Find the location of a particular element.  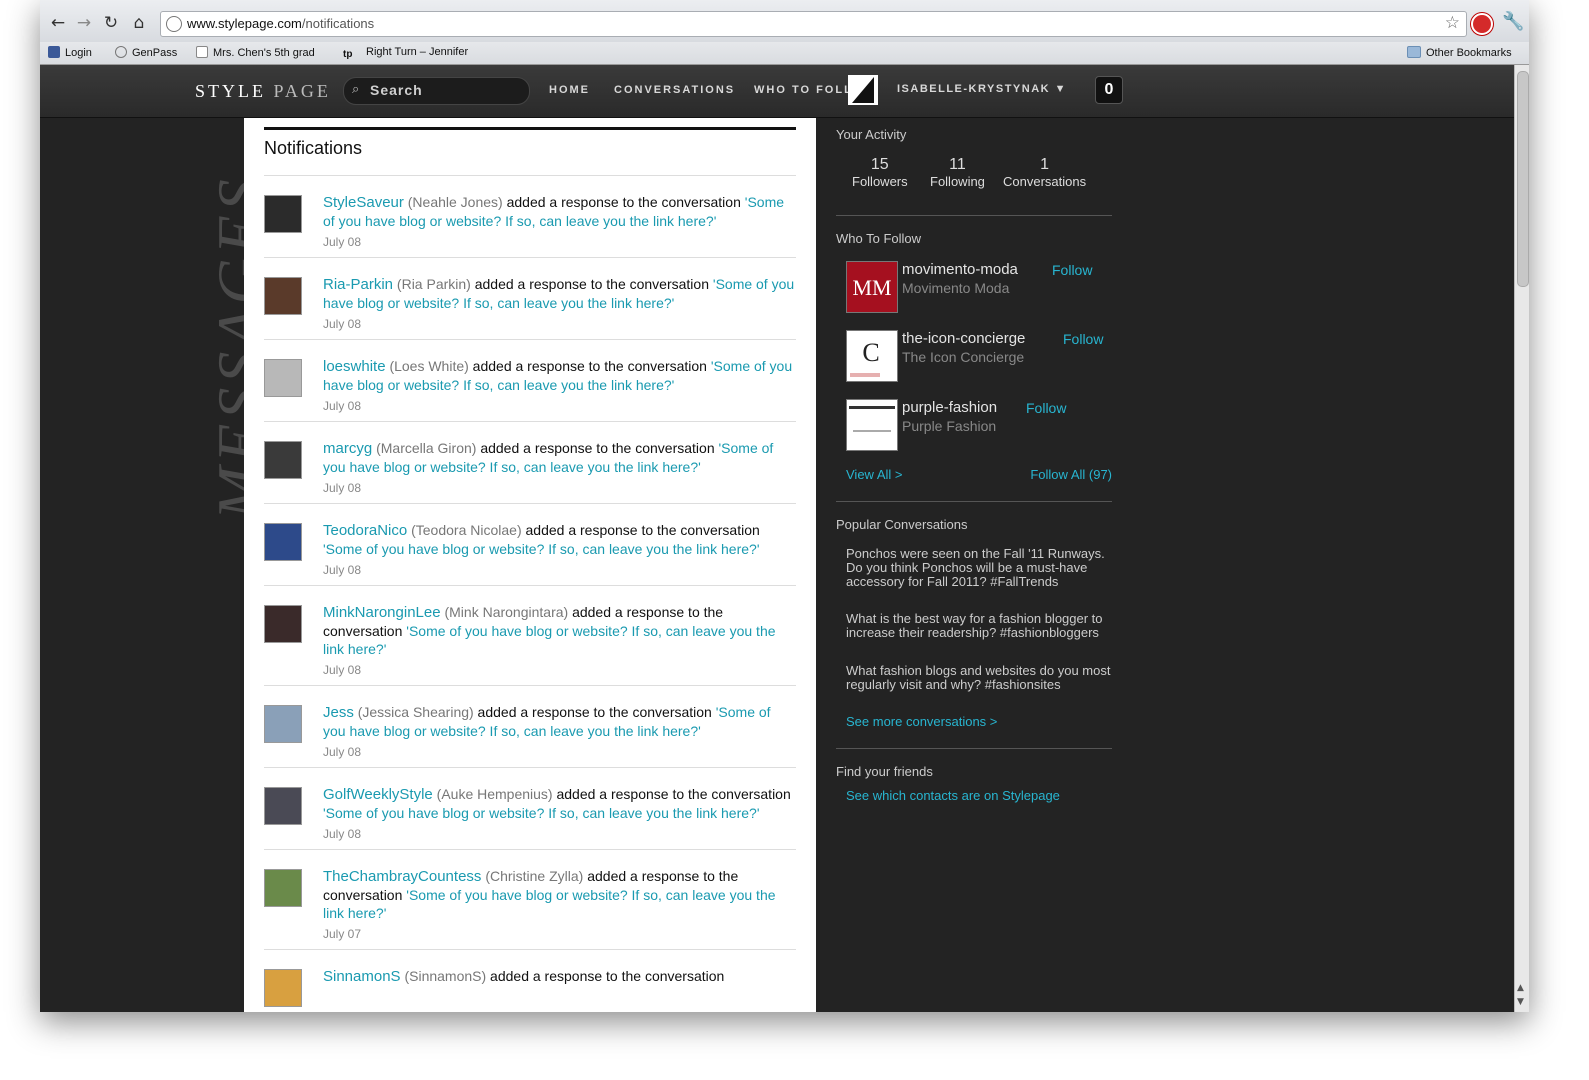

search-input is located at coordinates (445, 90).